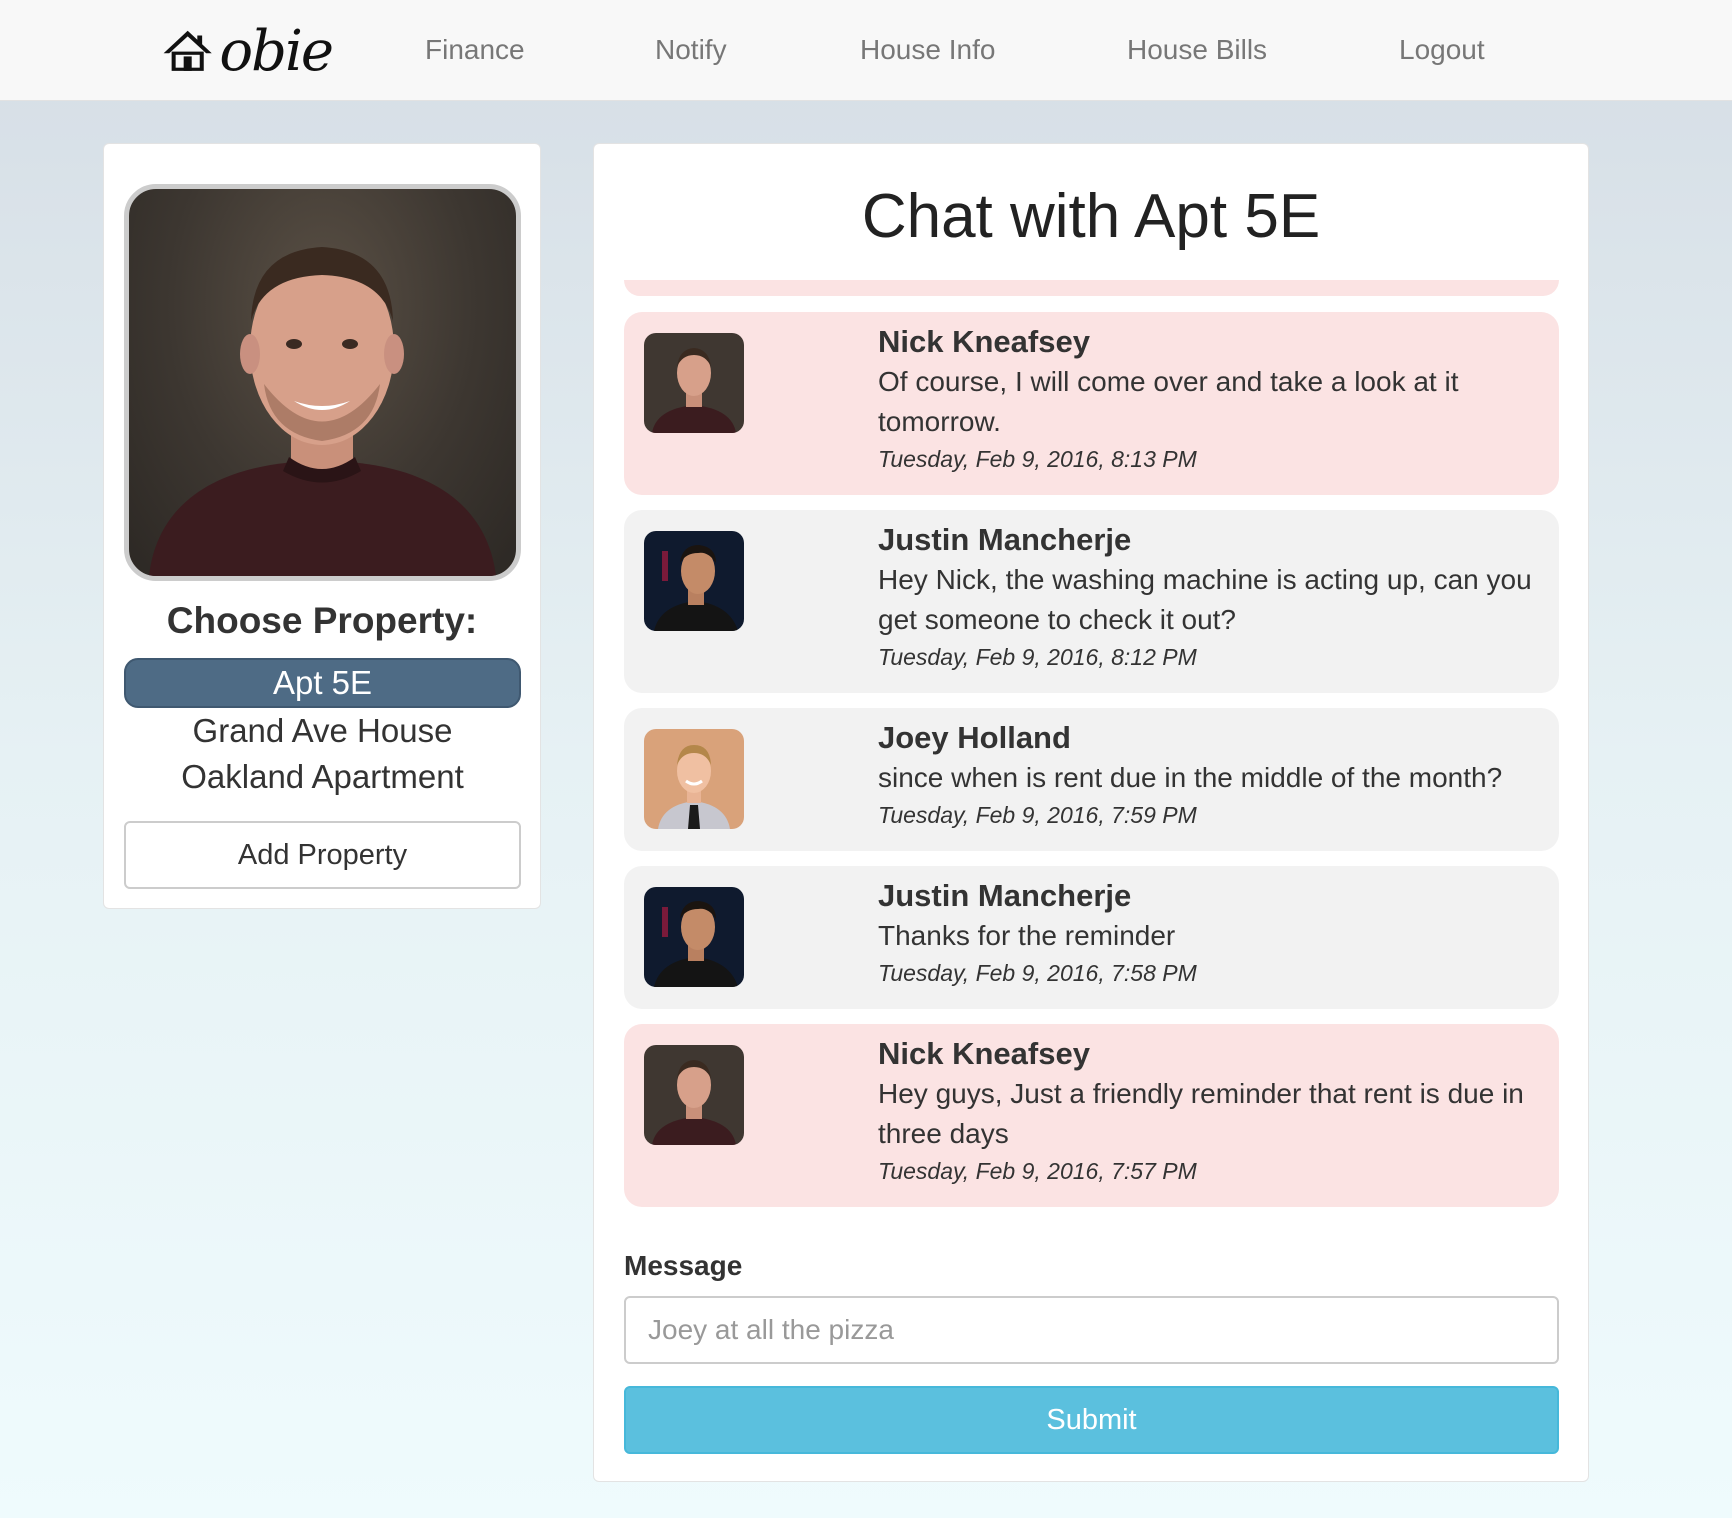 This screenshot has height=1518, width=1732. What do you see at coordinates (1442, 50) in the screenshot?
I see `nav-logout: Logout` at bounding box center [1442, 50].